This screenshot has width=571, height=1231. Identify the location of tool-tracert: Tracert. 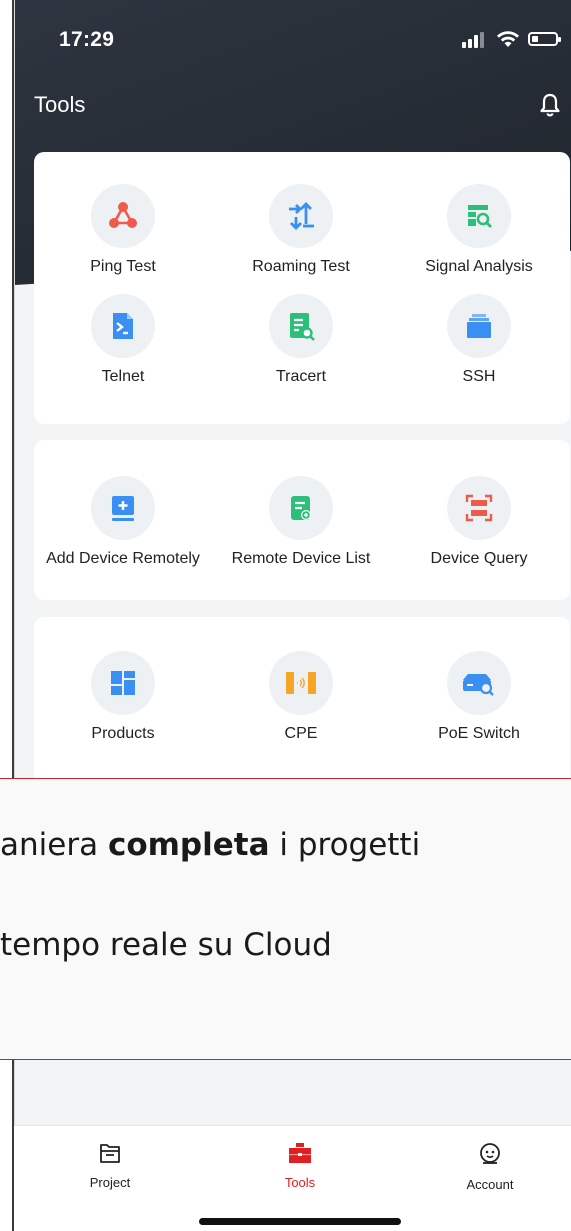
(301, 340).